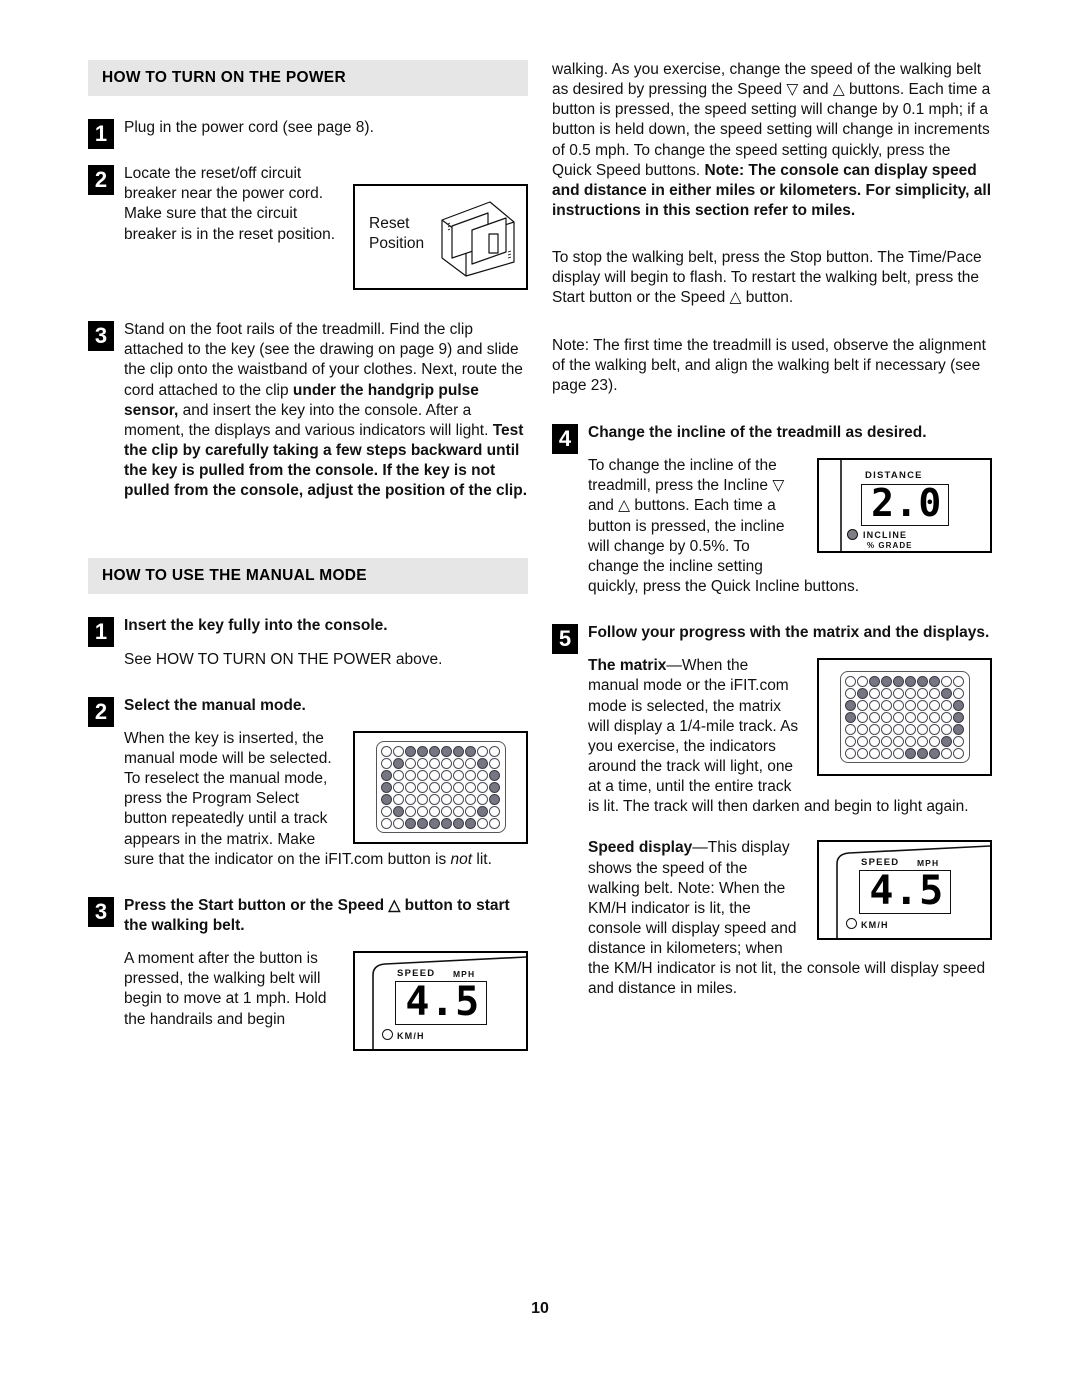 The width and height of the screenshot is (1080, 1397). What do you see at coordinates (565, 639) in the screenshot?
I see `step-number-badge: 5` at bounding box center [565, 639].